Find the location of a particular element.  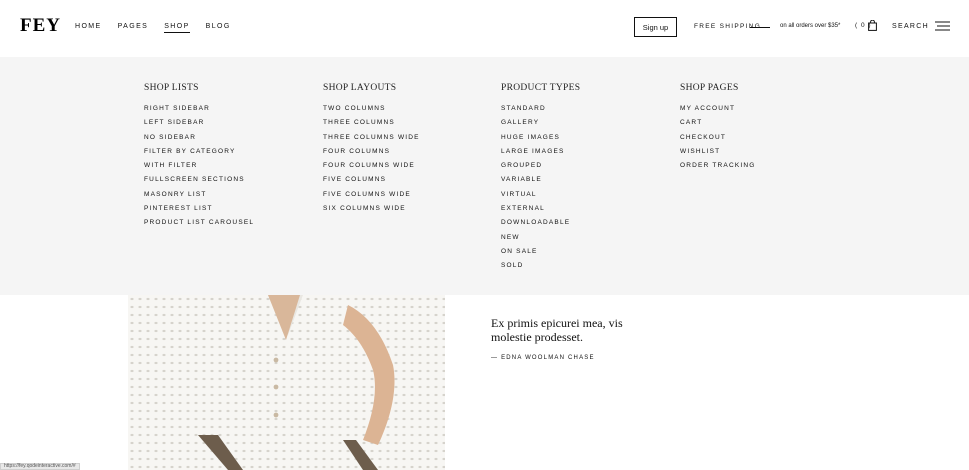

menu-link: FOUR COLUMNS is located at coordinates (371, 155).